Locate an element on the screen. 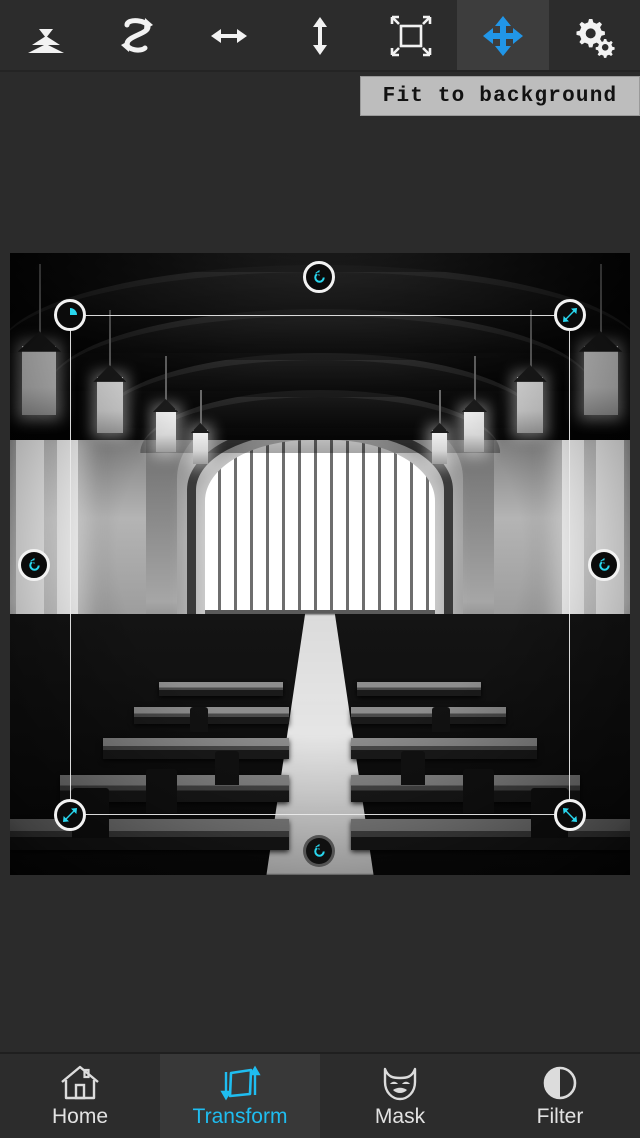 Image resolution: width=640 pixels, height=1138 pixels. nav-item-home: Home is located at coordinates (80, 1096).